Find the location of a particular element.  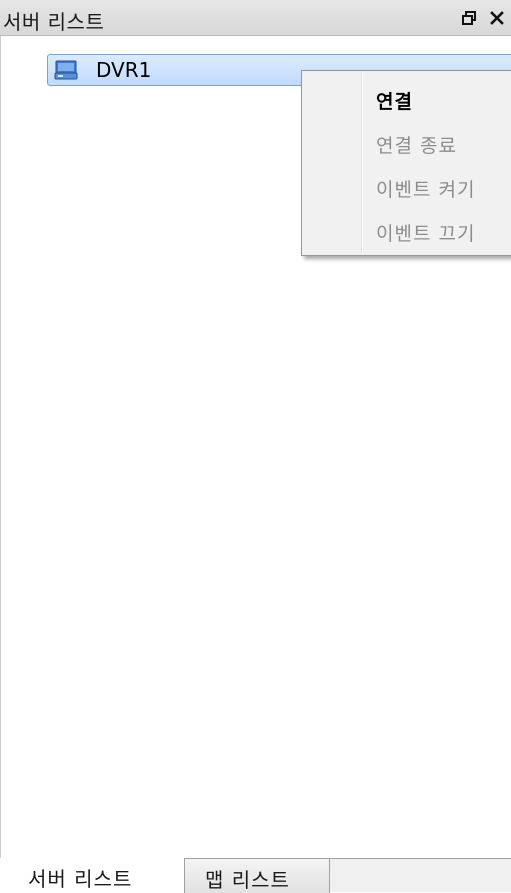

menu-item-label: 이벤트 켜기 is located at coordinates (426, 190).